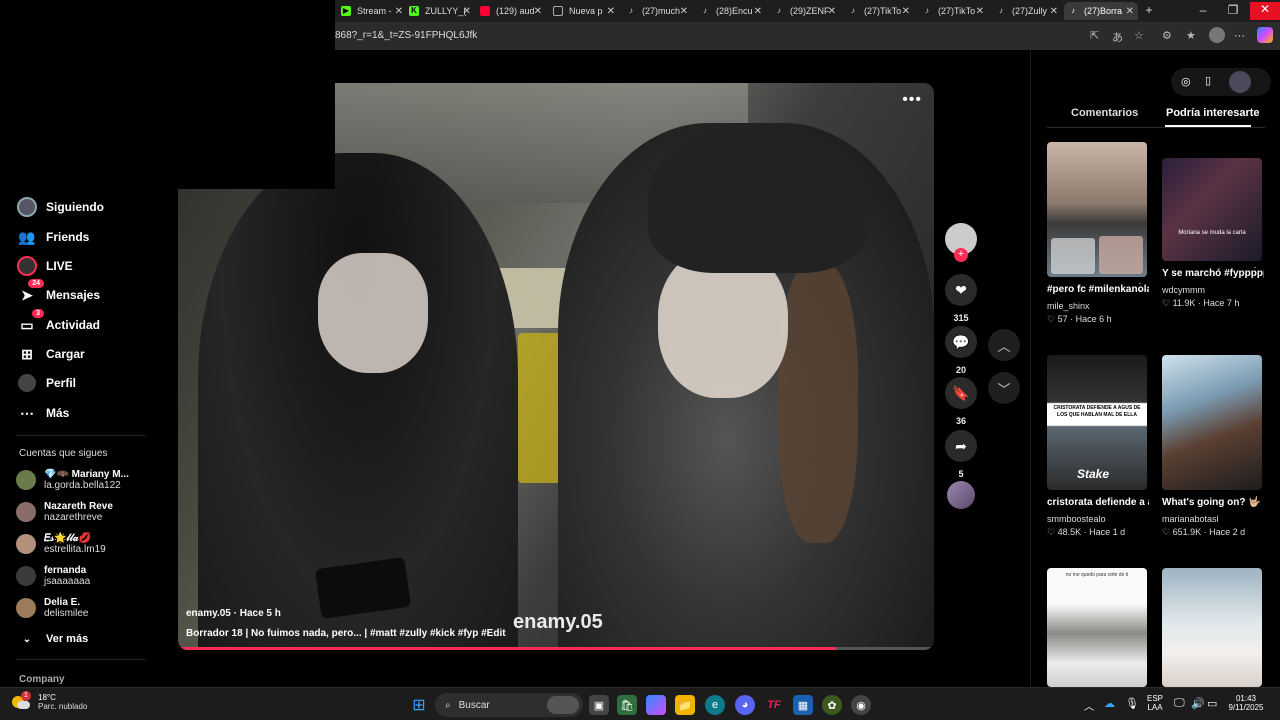  Describe the element at coordinates (372, 11) in the screenshot. I see `browser-tab: ▶ Stream - ✕` at that location.